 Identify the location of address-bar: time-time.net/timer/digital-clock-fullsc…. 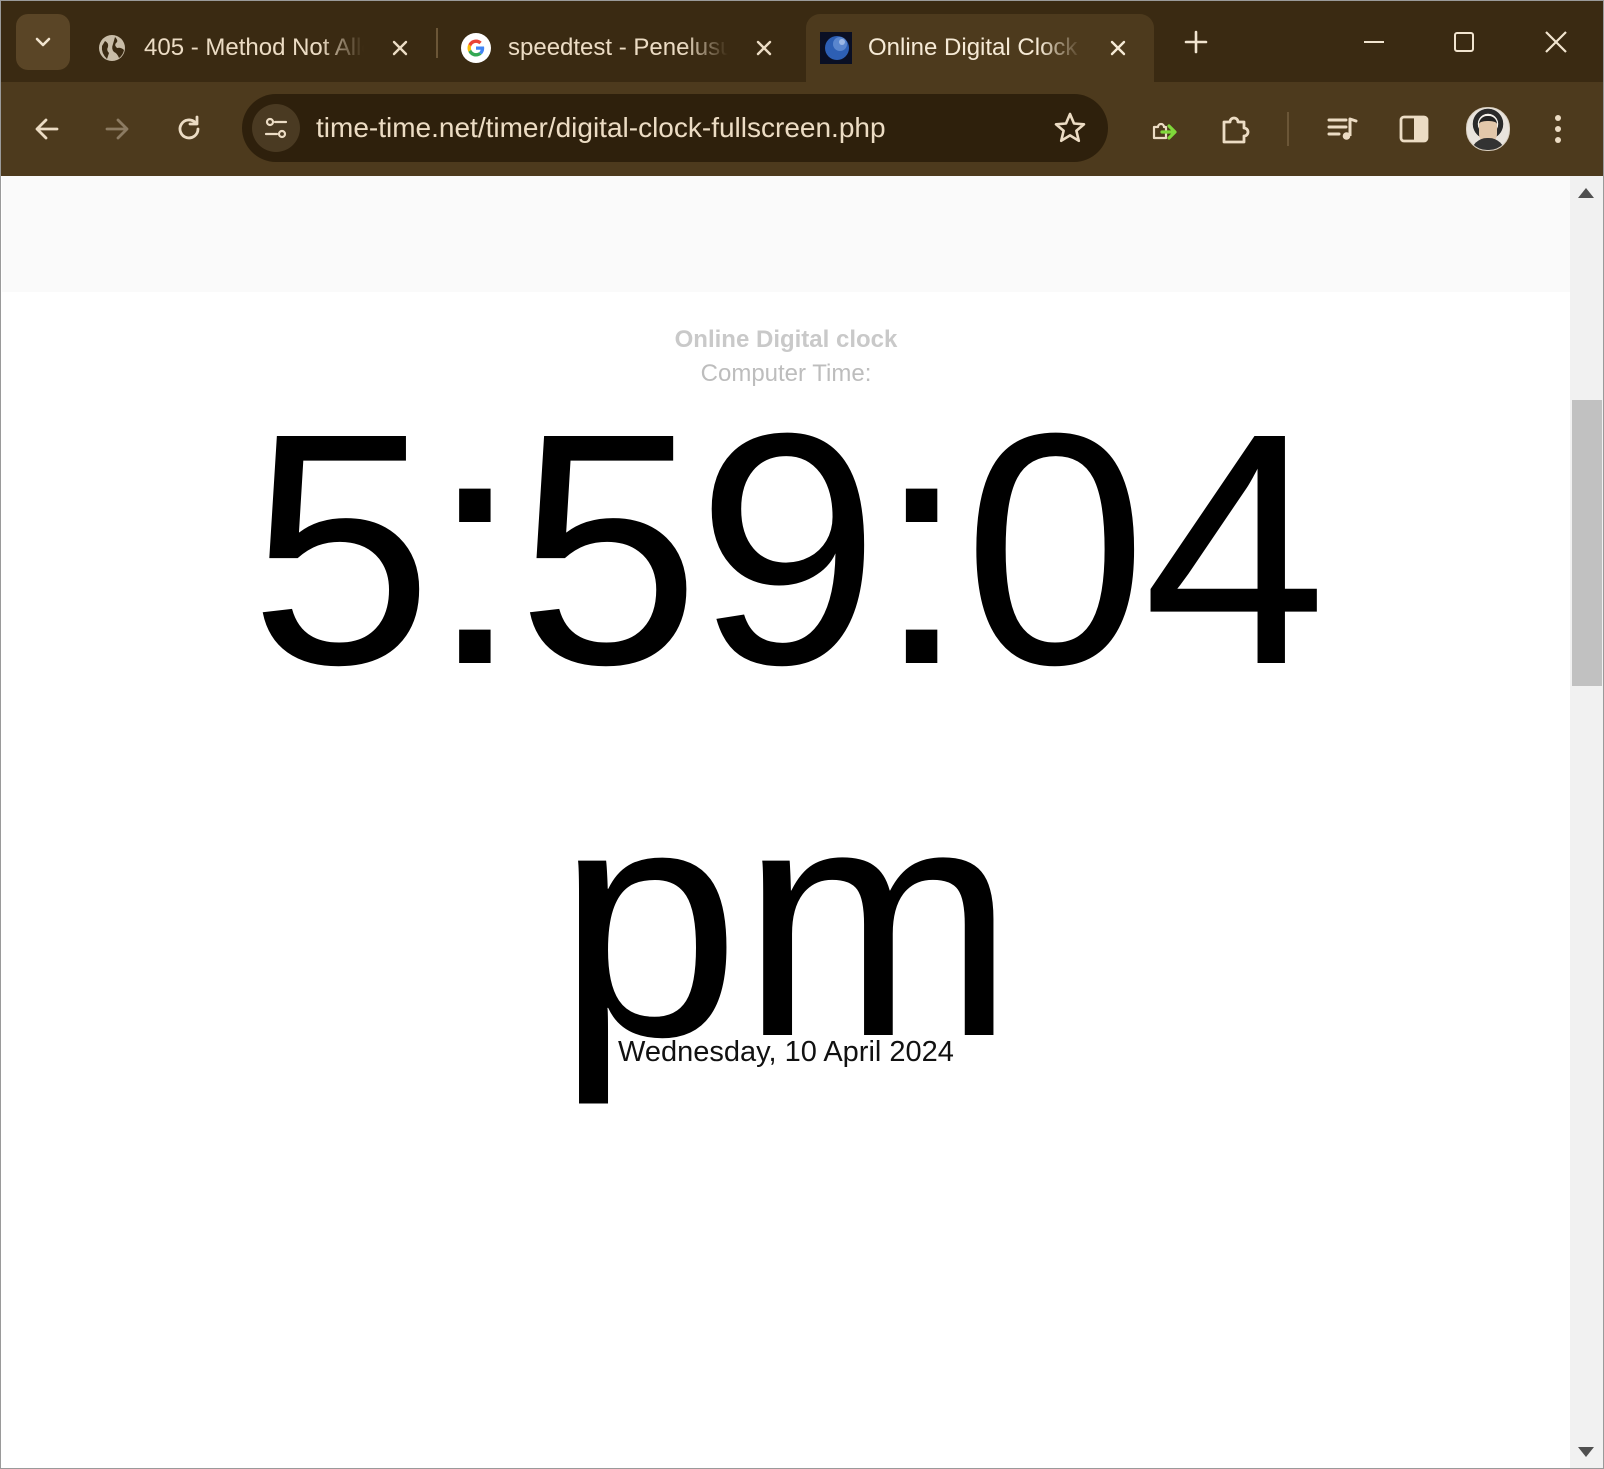
(675, 128).